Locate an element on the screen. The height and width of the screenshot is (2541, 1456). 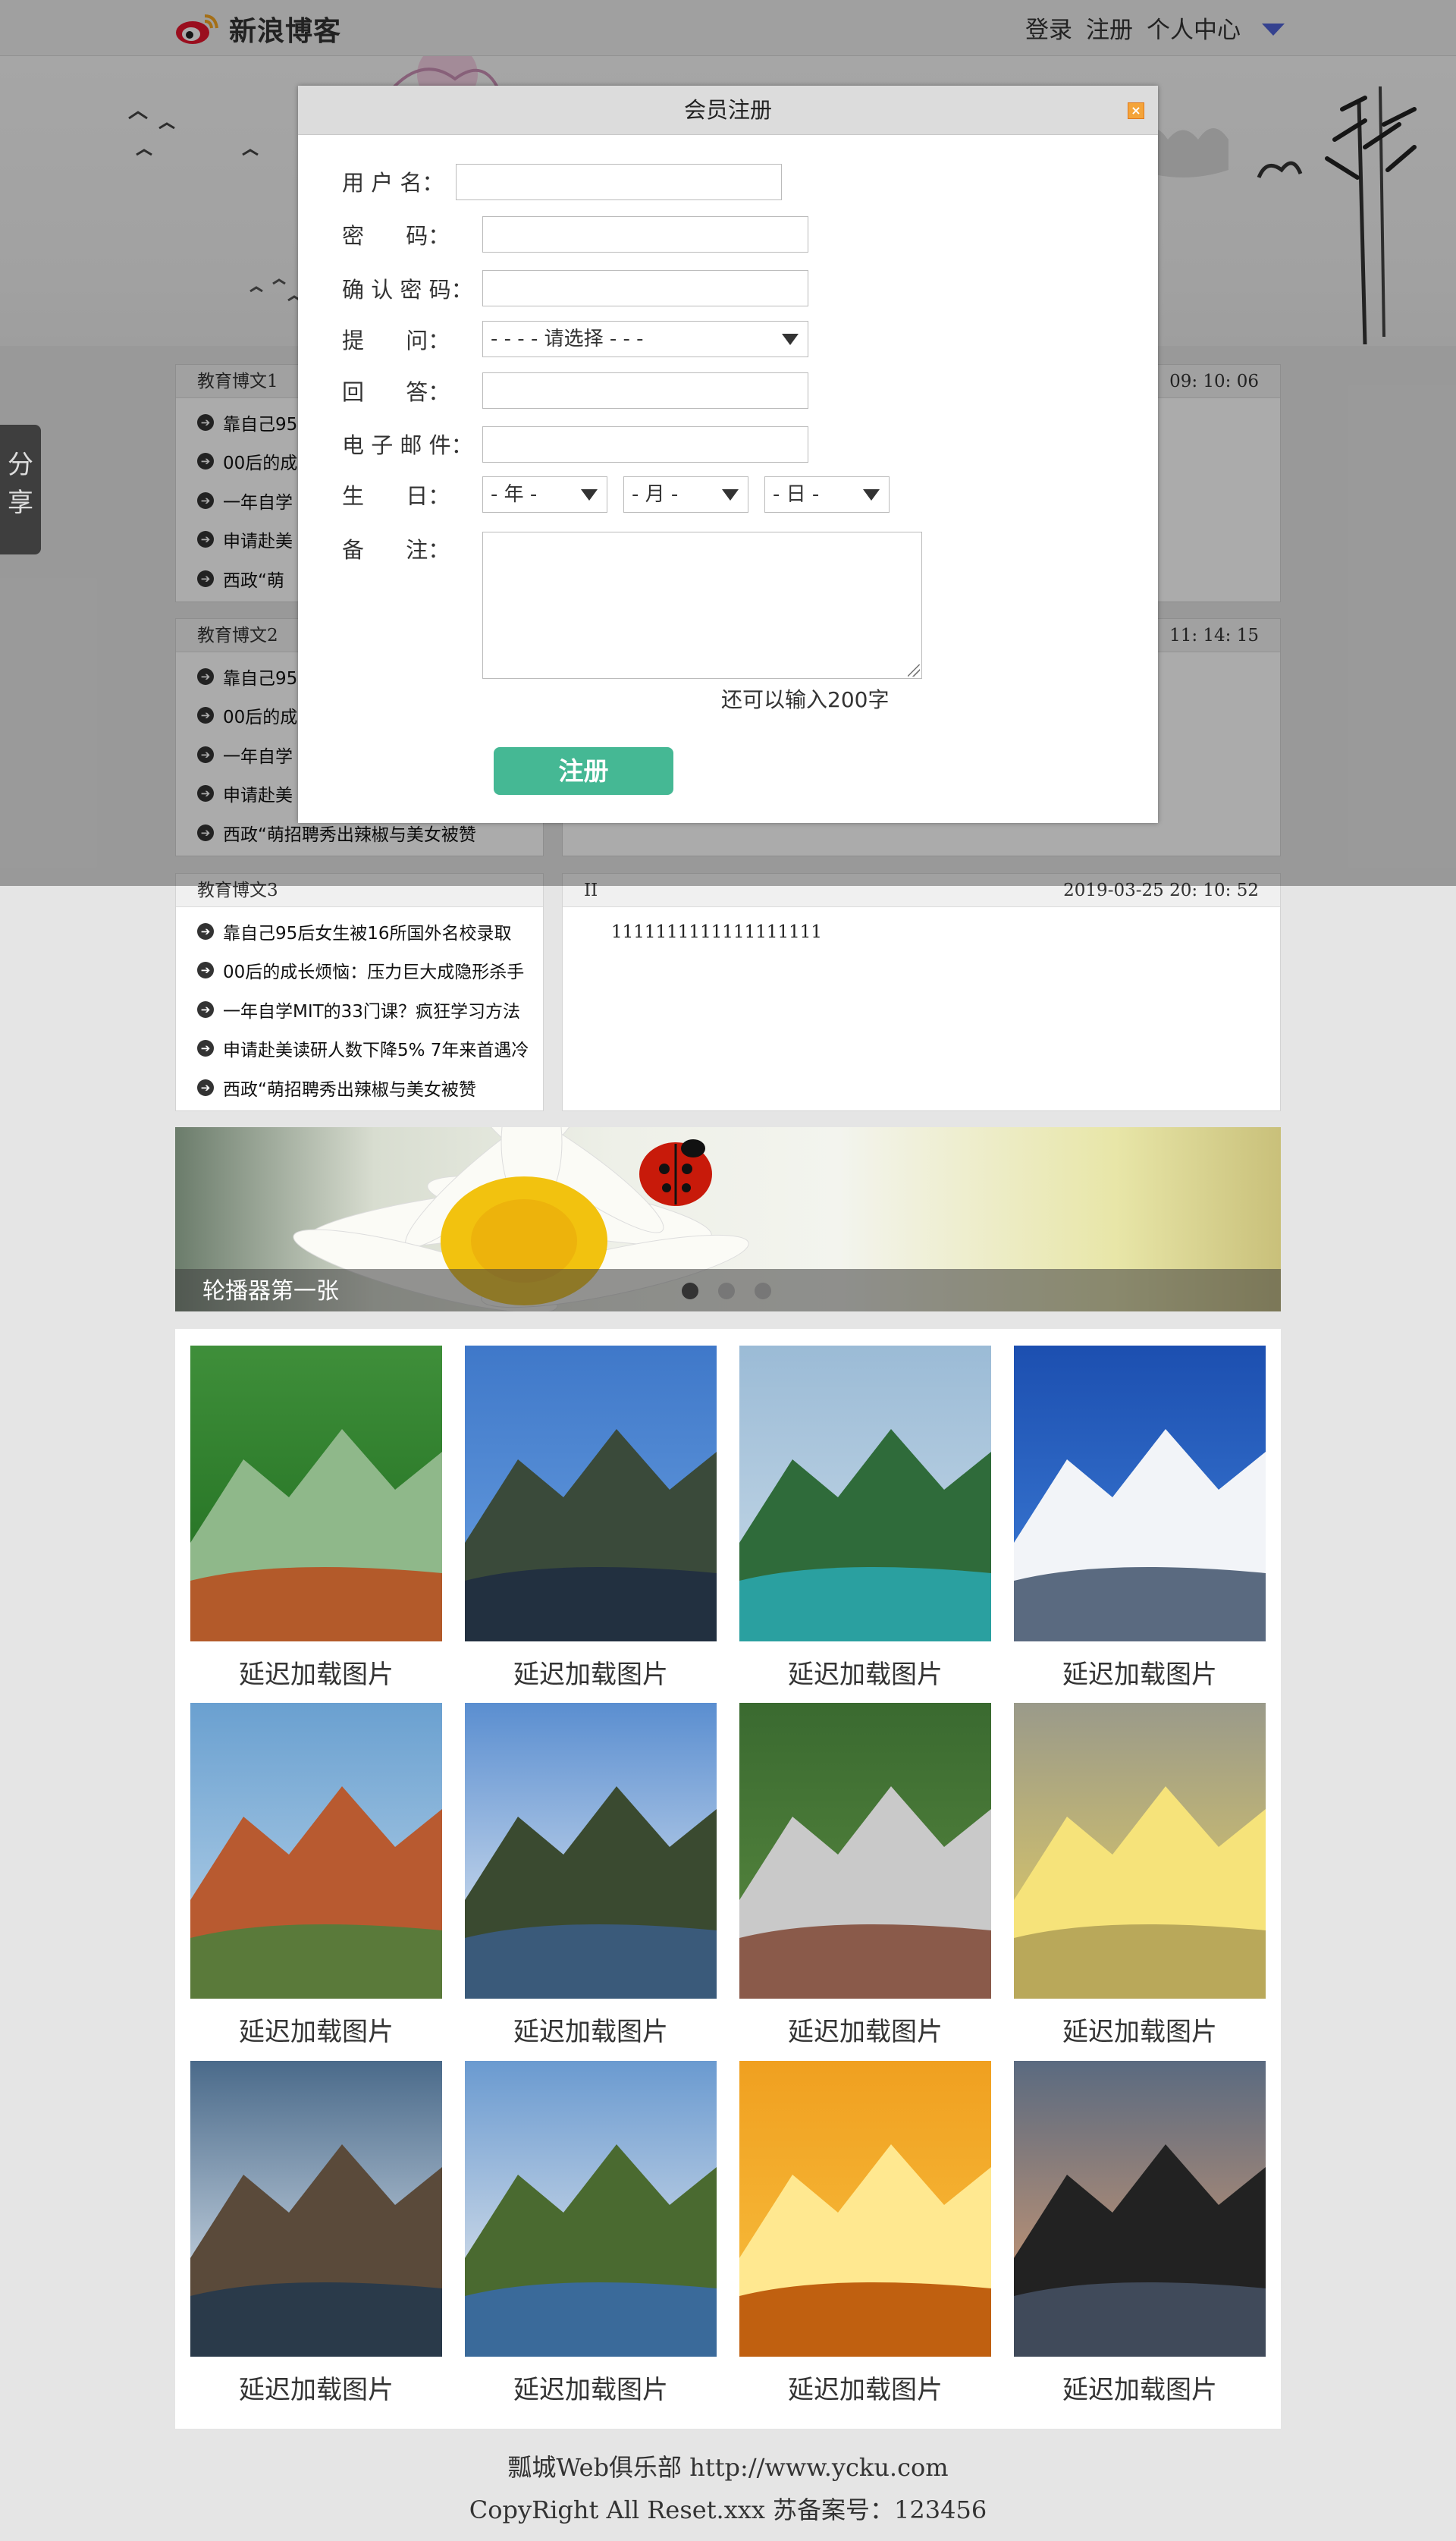
username-input is located at coordinates (619, 182).